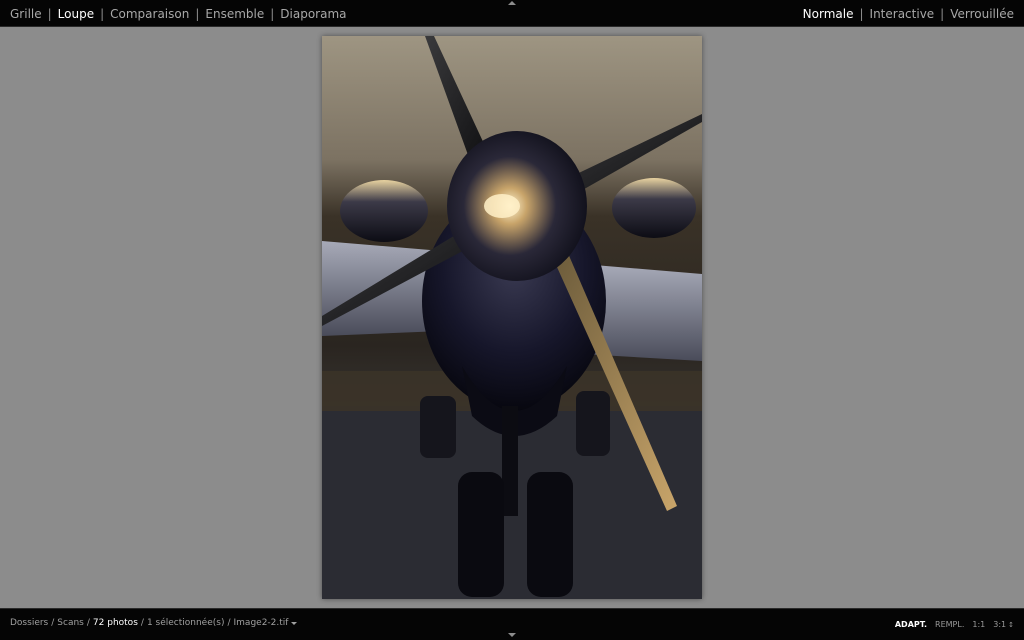 This screenshot has width=1024, height=640. I want to click on zoom-controls: ADAPT. REMPL. 1:1 3:1 ↕, so click(954, 624).